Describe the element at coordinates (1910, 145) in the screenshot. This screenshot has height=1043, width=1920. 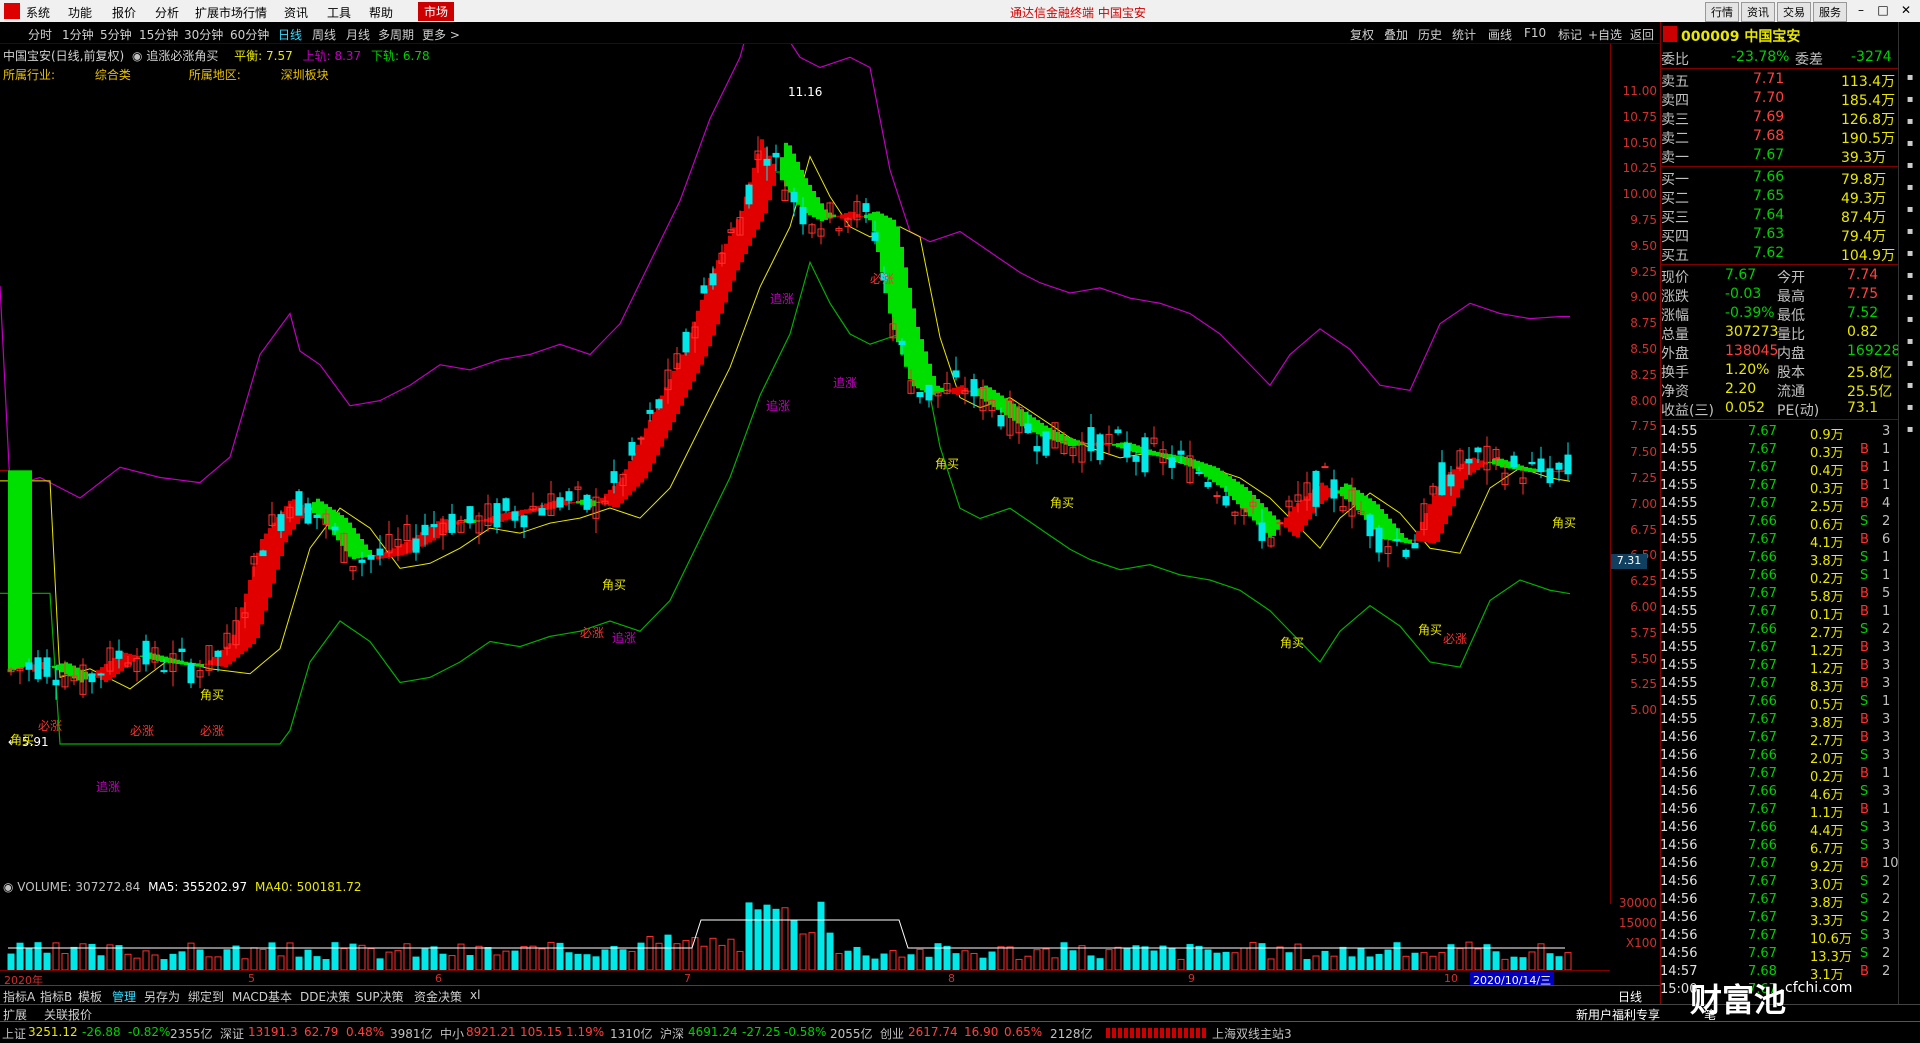
I see `grid-icon: ▪` at that location.